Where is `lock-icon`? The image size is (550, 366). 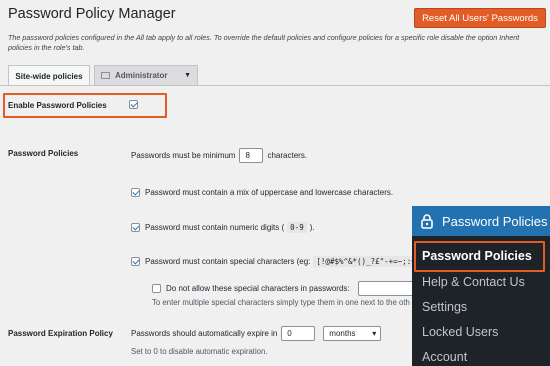
lock-icon is located at coordinates (427, 221).